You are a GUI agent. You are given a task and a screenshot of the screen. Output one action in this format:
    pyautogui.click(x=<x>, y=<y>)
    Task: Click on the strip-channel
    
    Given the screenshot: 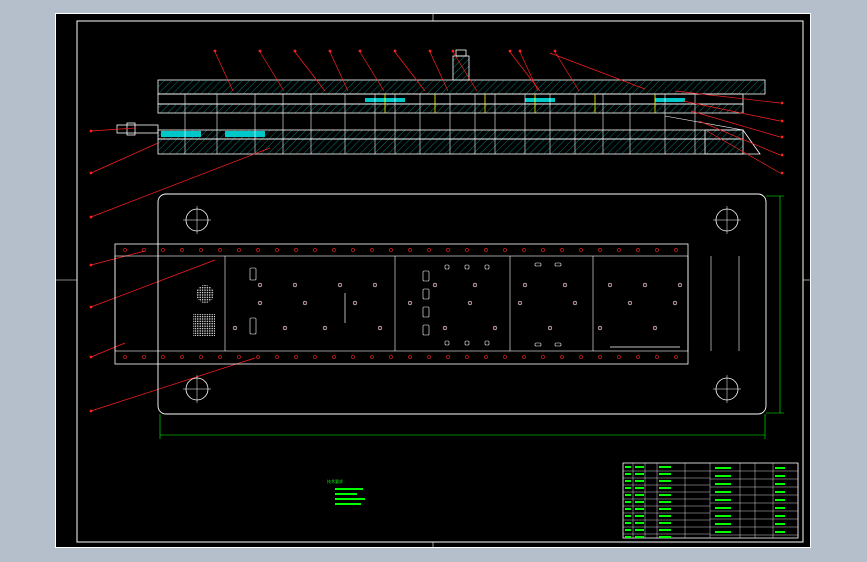 What is the action you would take?
    pyautogui.click(x=401, y=303)
    